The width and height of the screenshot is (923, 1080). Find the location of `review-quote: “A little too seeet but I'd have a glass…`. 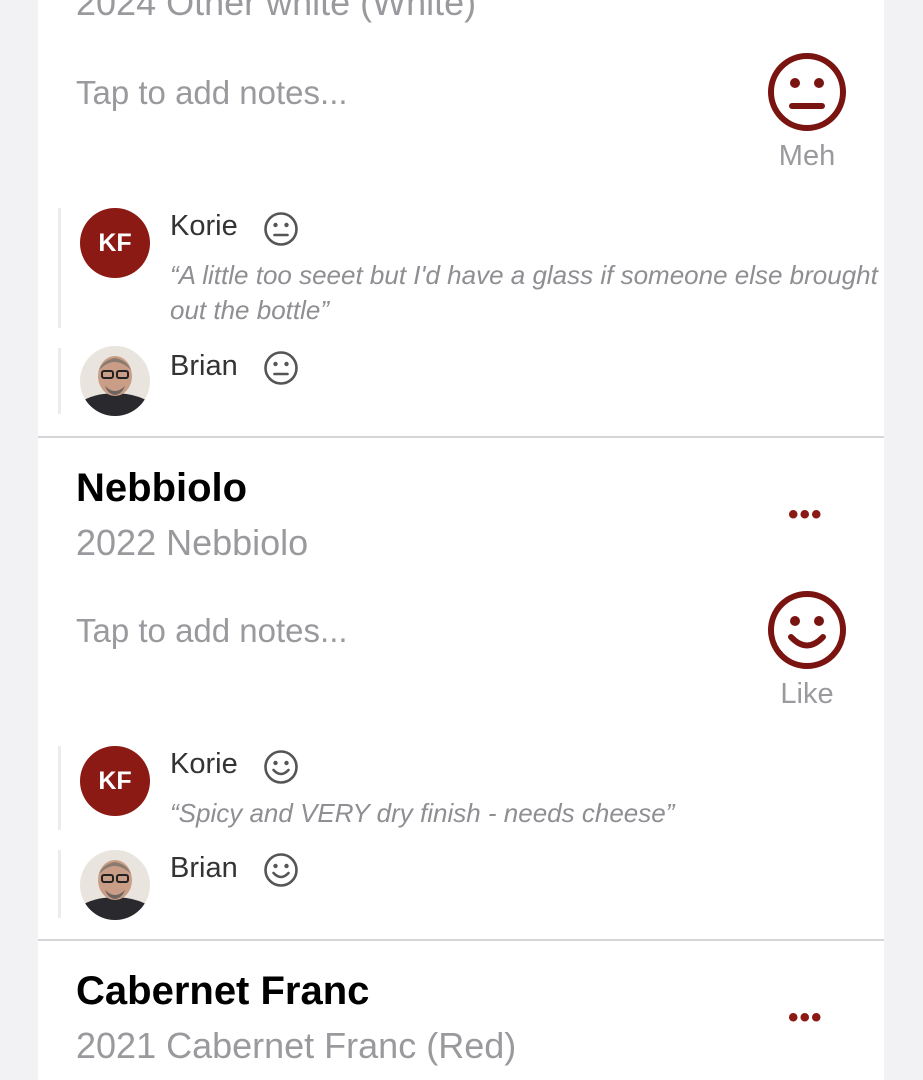

review-quote: “A little too seeet but I'd have a glass… is located at coordinates (524, 292).